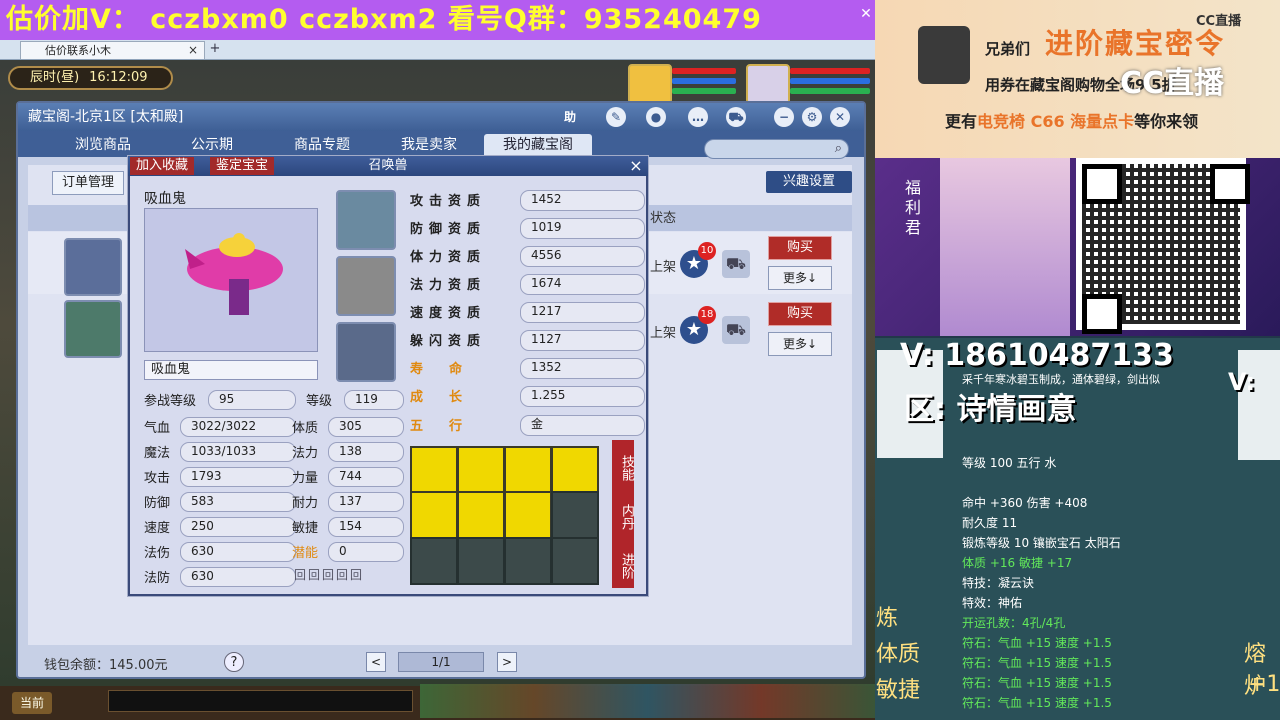  I want to click on pet-avatar, so click(650, 84).